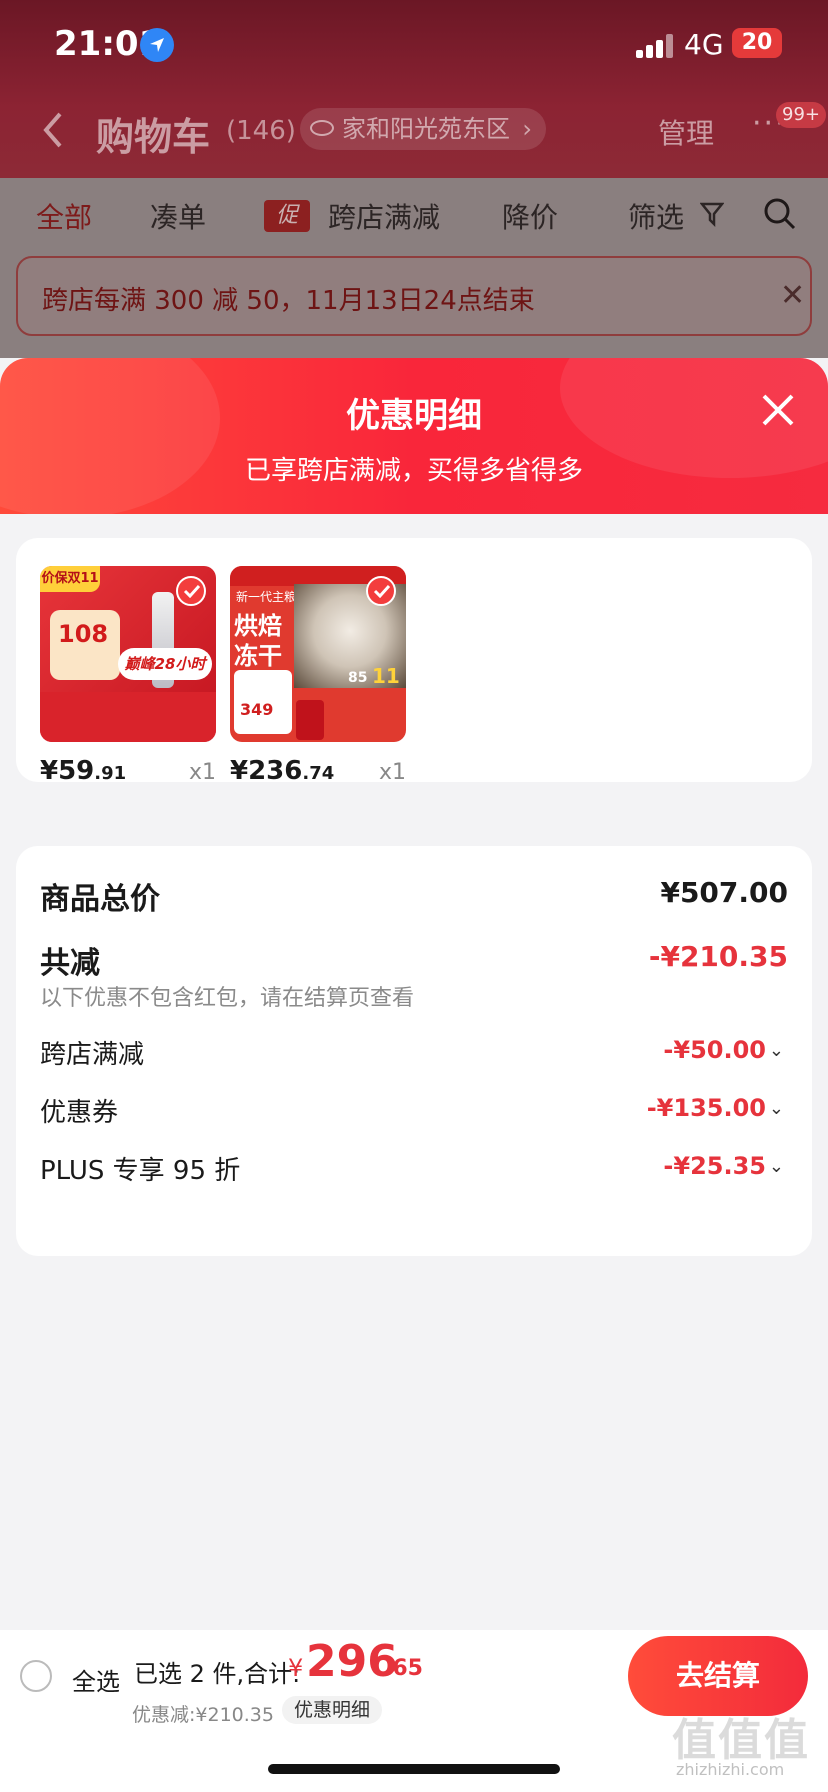 This screenshot has height=1792, width=828. I want to click on watermark-url: zhizhizhi.com, so click(730, 1769).